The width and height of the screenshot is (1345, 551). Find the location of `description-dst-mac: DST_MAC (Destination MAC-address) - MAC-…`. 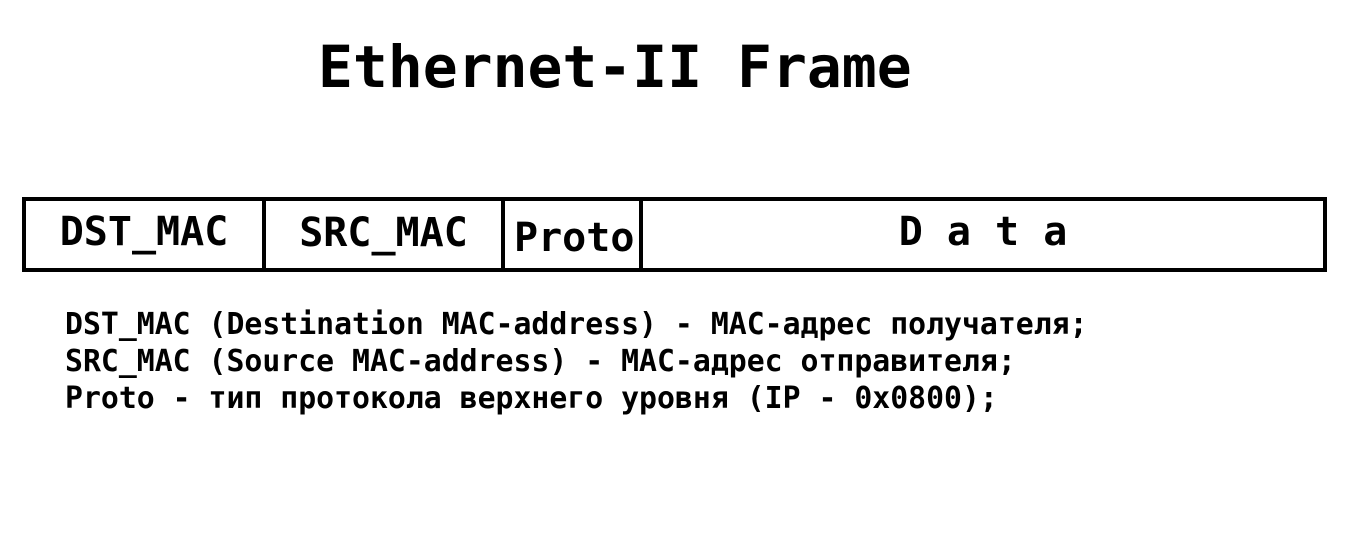

description-dst-mac: DST_MAC (Destination MAC-address) - MAC-… is located at coordinates (576, 324).